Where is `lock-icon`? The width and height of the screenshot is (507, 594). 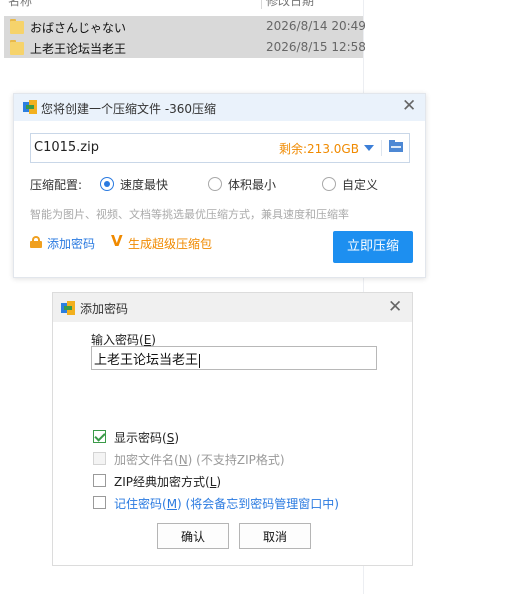
lock-icon is located at coordinates (36, 242).